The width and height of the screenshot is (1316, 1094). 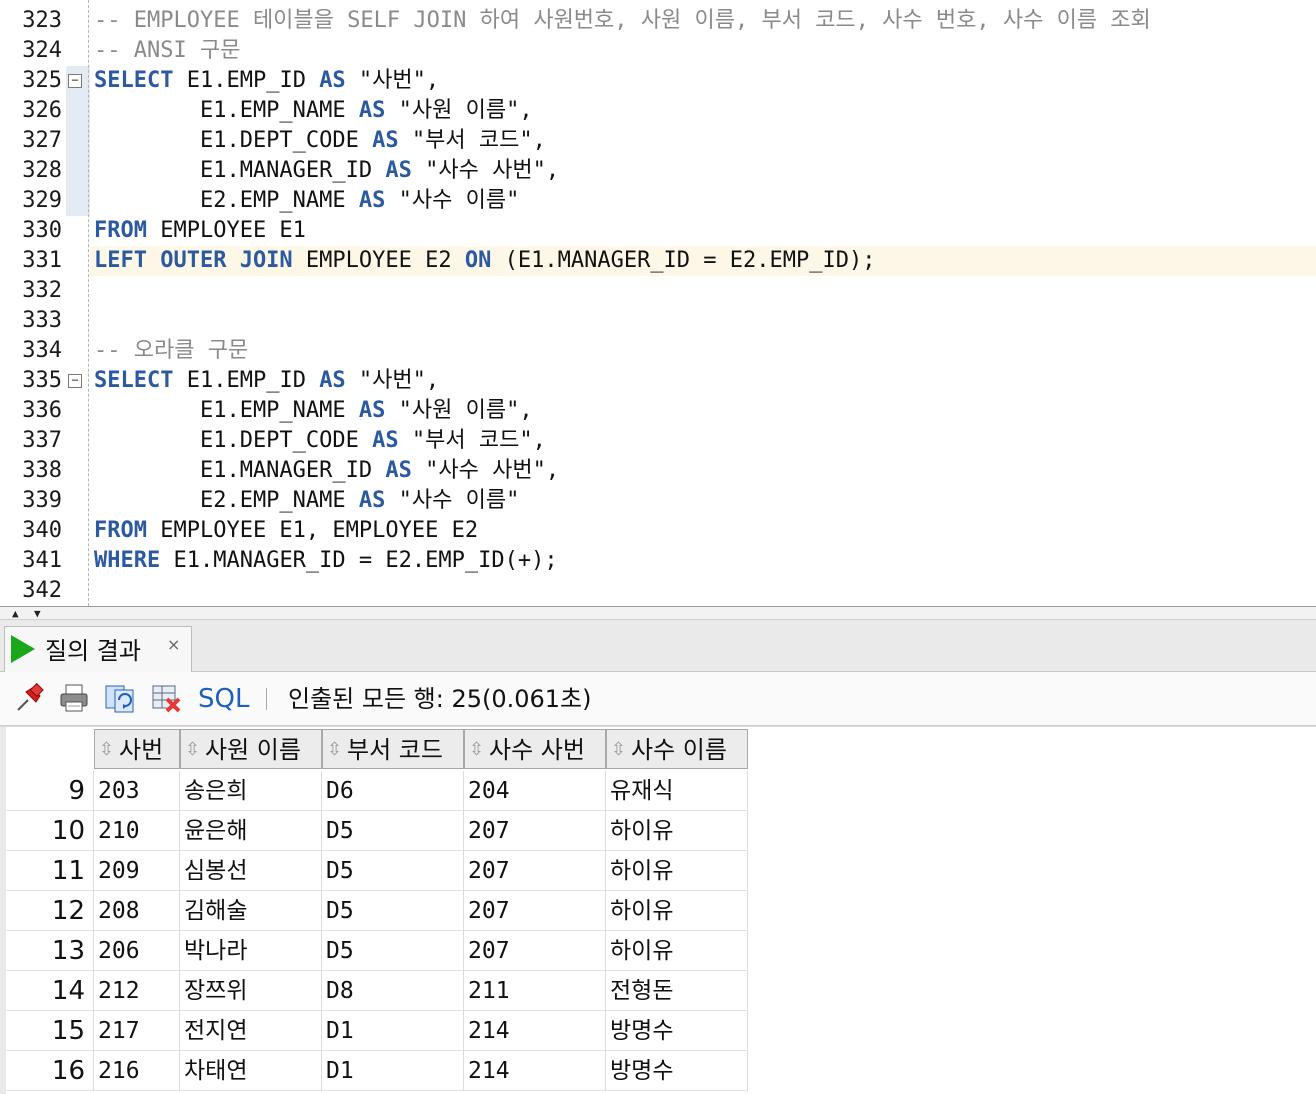 I want to click on table-row: 14 212 장쯔위 D8 211 전형돈, so click(x=377, y=991).